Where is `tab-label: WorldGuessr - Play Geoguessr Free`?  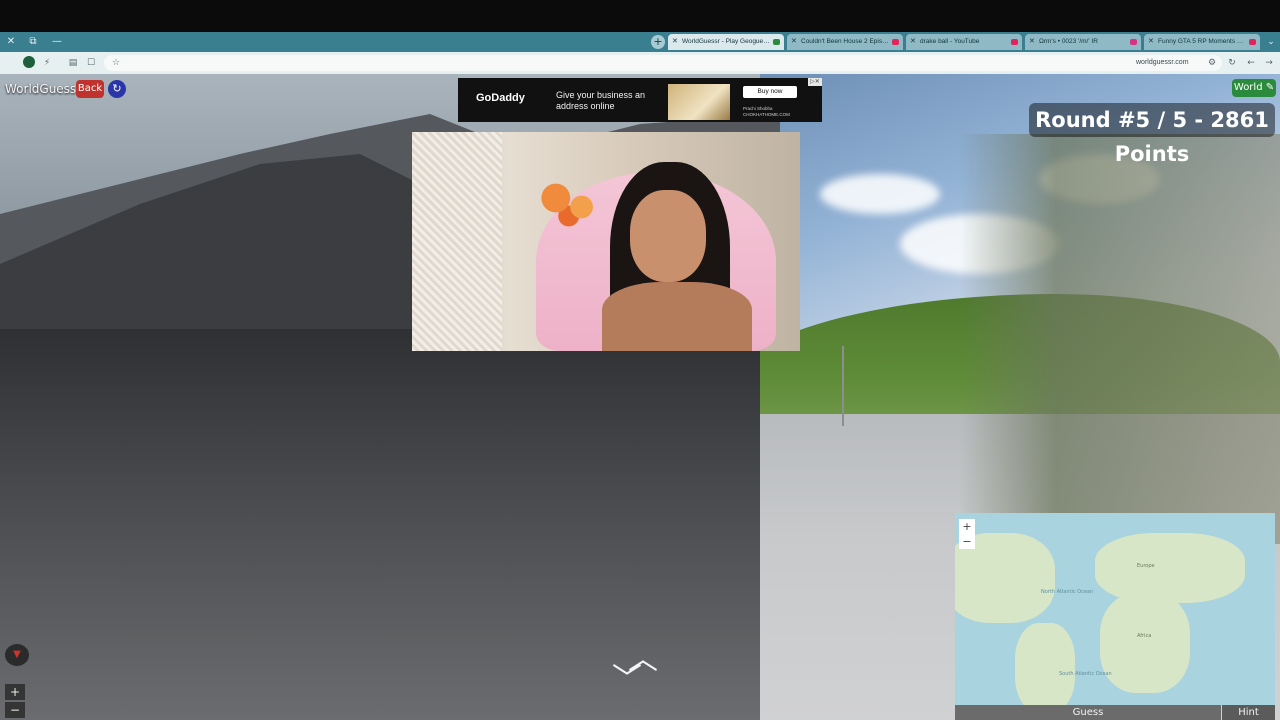 tab-label: WorldGuessr - Play Geoguessr Free is located at coordinates (726, 41).